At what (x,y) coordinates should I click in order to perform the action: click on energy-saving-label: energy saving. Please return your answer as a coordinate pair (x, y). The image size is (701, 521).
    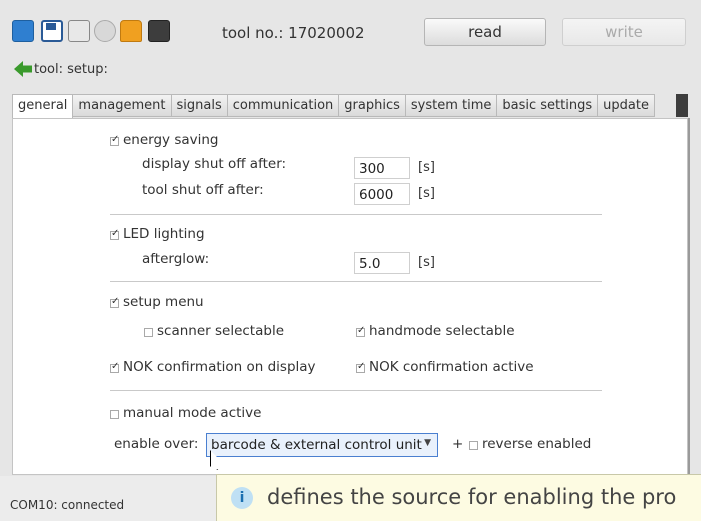
    Looking at the image, I should click on (171, 140).